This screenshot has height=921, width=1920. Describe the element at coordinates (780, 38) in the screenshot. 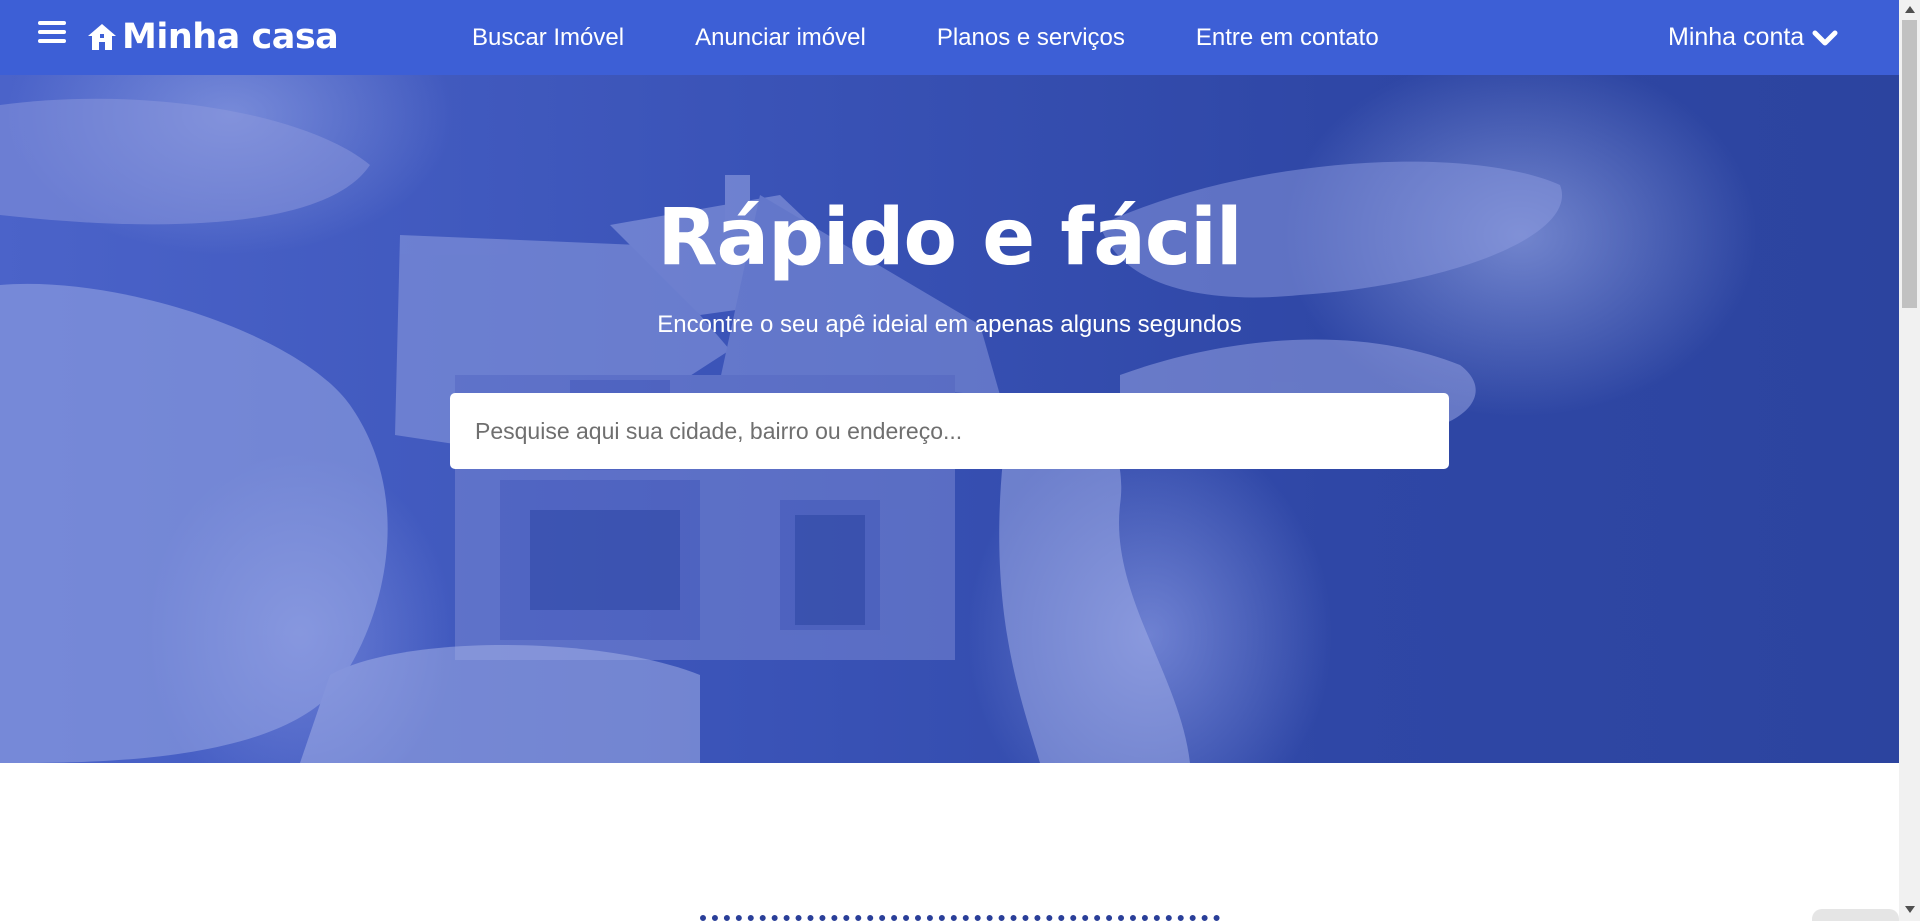

I see `nav-link-anunciar-imovel: Anunciar imóvel` at that location.